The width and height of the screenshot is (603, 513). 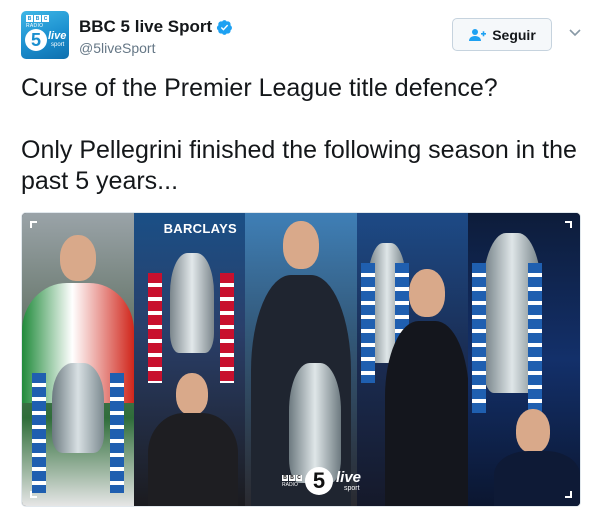 I want to click on avatar-sport-text: sport, so click(x=58, y=45).